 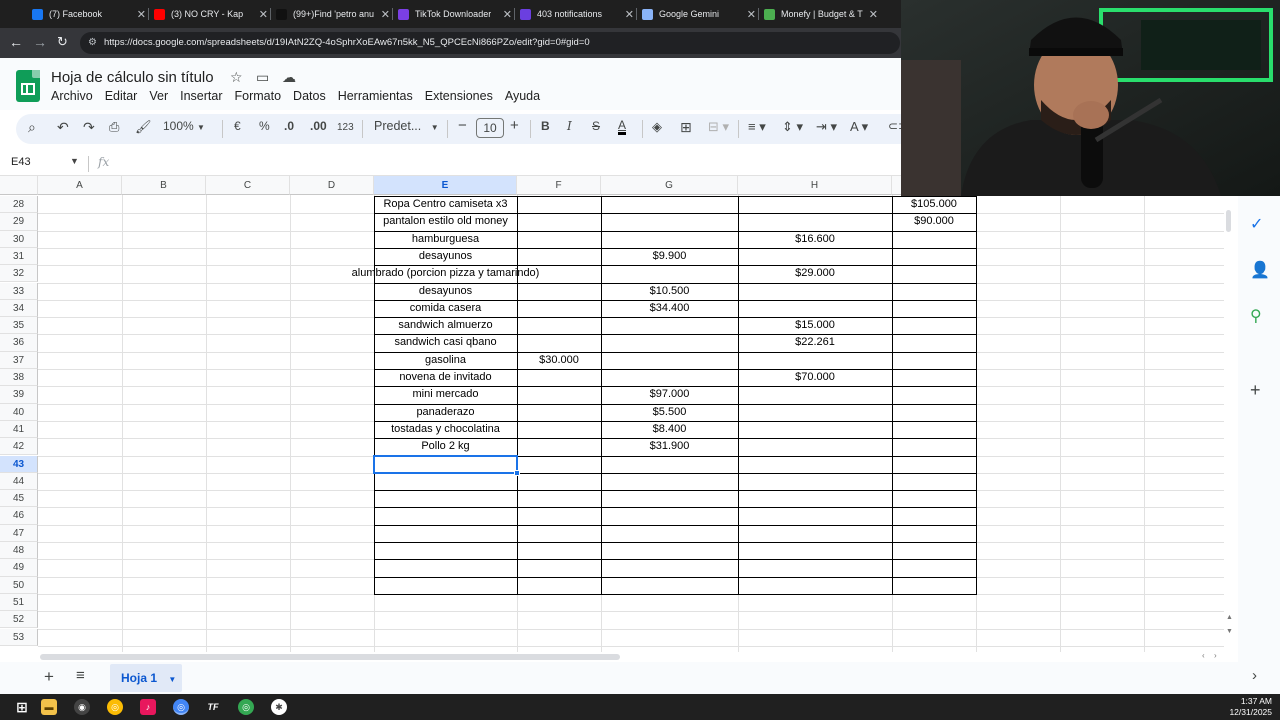 I want to click on increase-font-size-icon: +, so click(x=514, y=125).